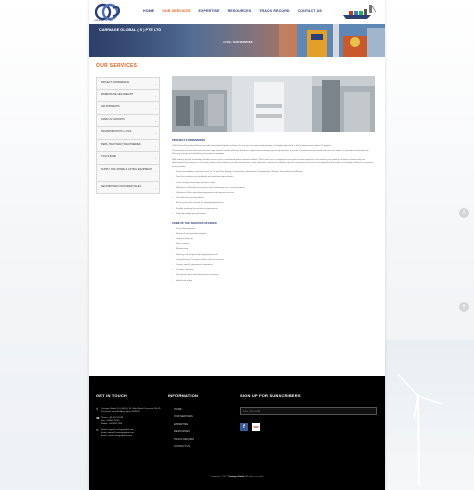 The width and height of the screenshot is (474, 490). I want to click on sidebar-item-label: OVER LAY EXPORTS, so click(113, 119).